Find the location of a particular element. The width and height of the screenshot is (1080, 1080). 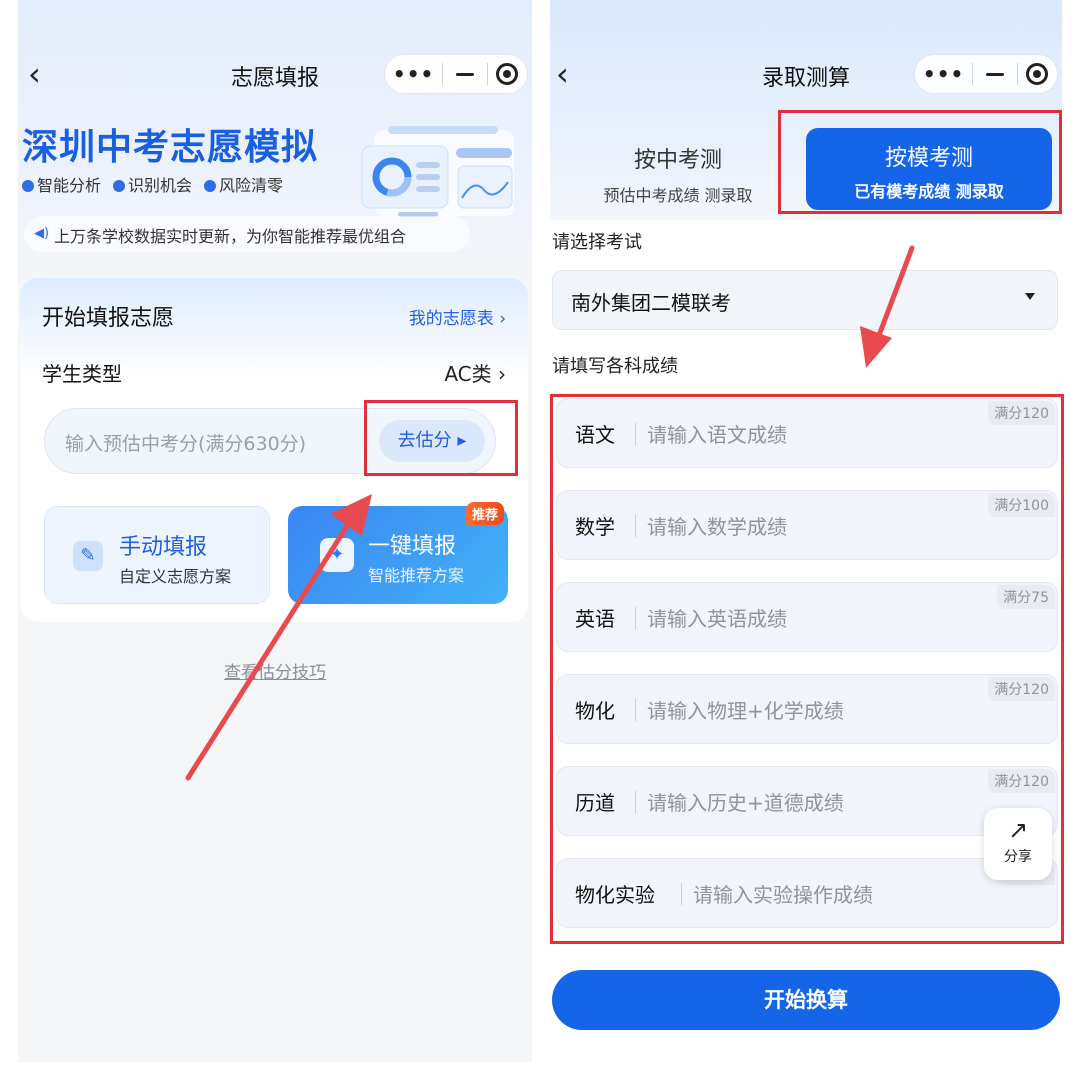

exam-select-value: 南外集团二模联考 is located at coordinates (651, 303).